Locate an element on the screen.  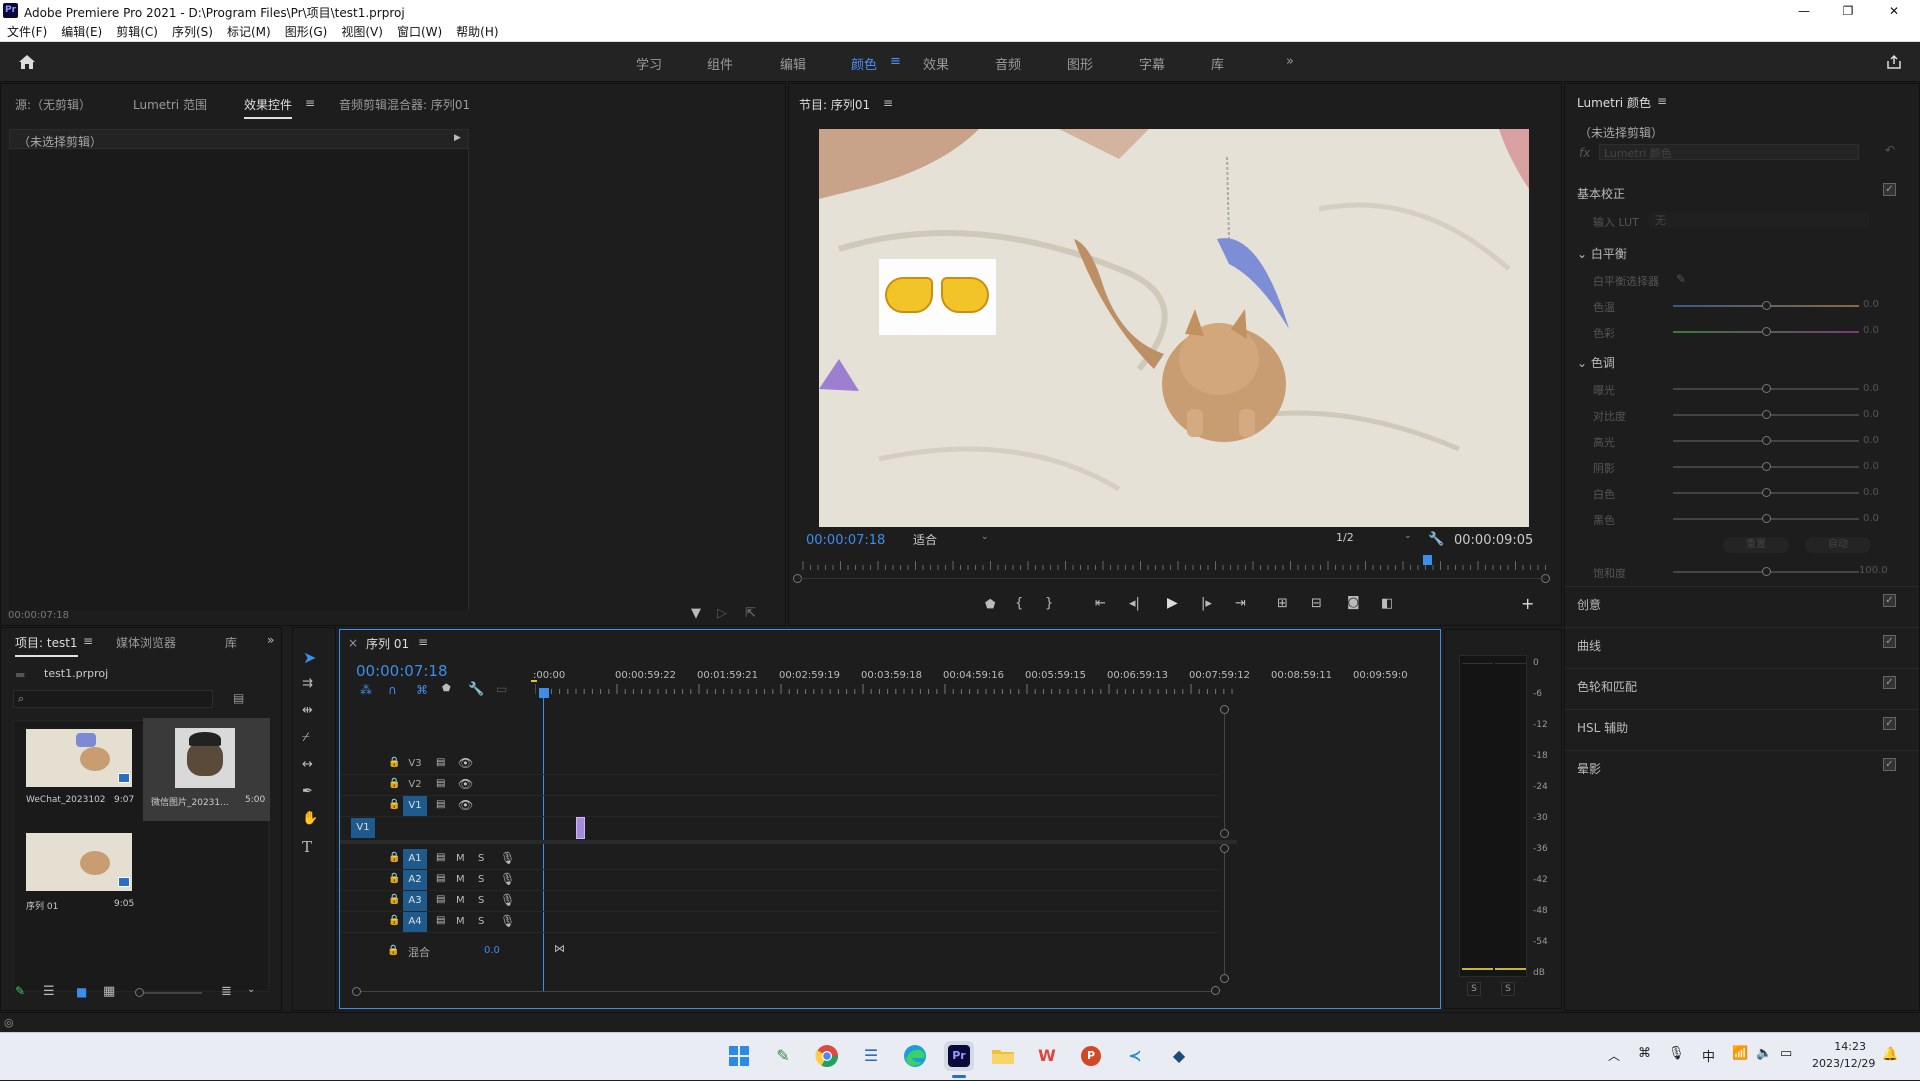
tab-lumetri-scopes: Lumetri 范围 is located at coordinates (170, 104).